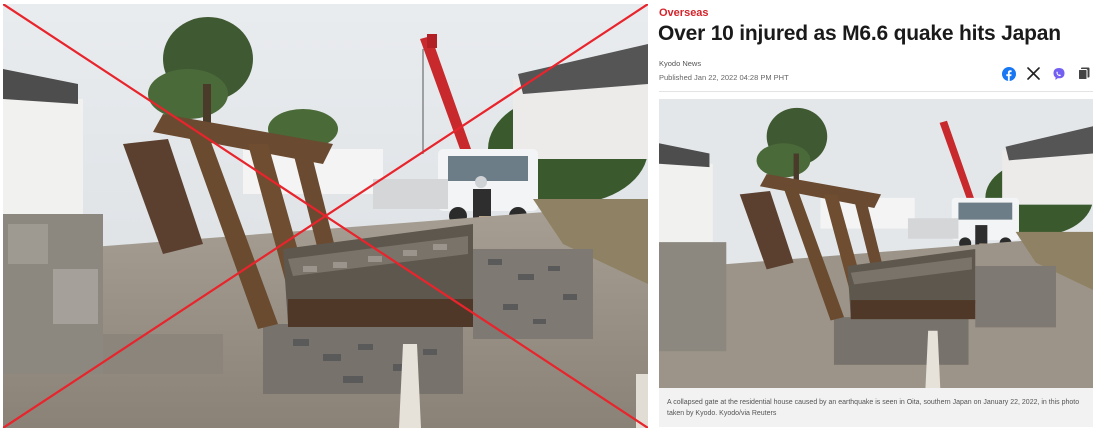 This screenshot has height=431, width=1100. What do you see at coordinates (876, 91) in the screenshot?
I see `header-divider` at bounding box center [876, 91].